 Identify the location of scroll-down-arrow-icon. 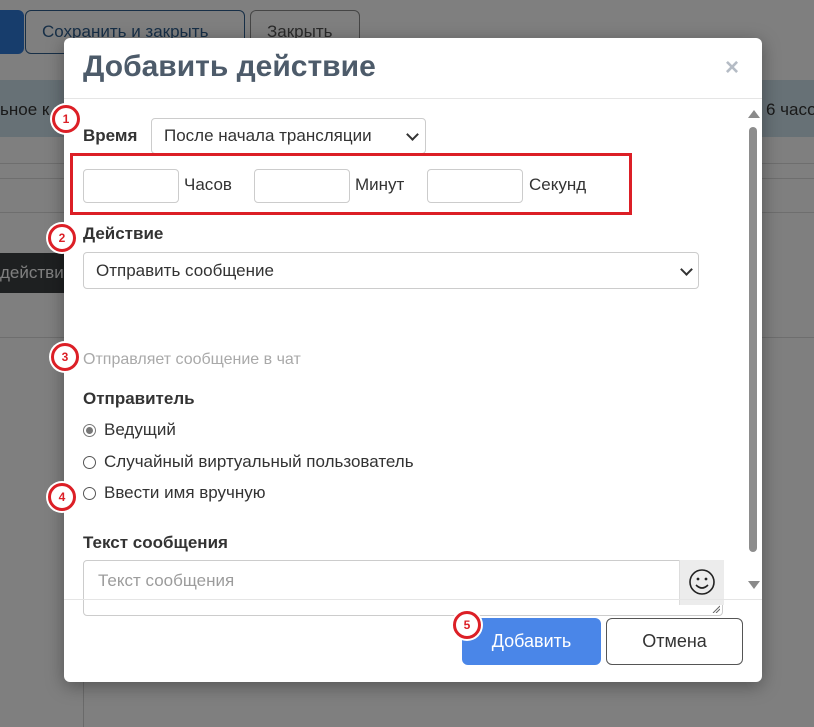
(754, 585).